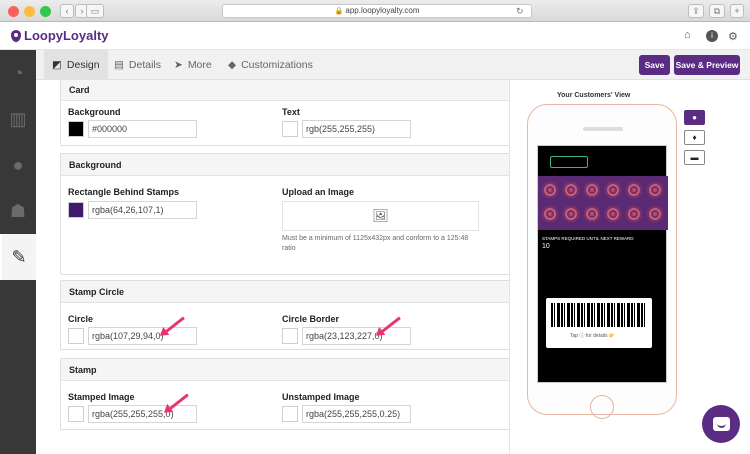 This screenshot has height=454, width=750. Describe the element at coordinates (654, 65) in the screenshot. I see `save-button: Save` at that location.